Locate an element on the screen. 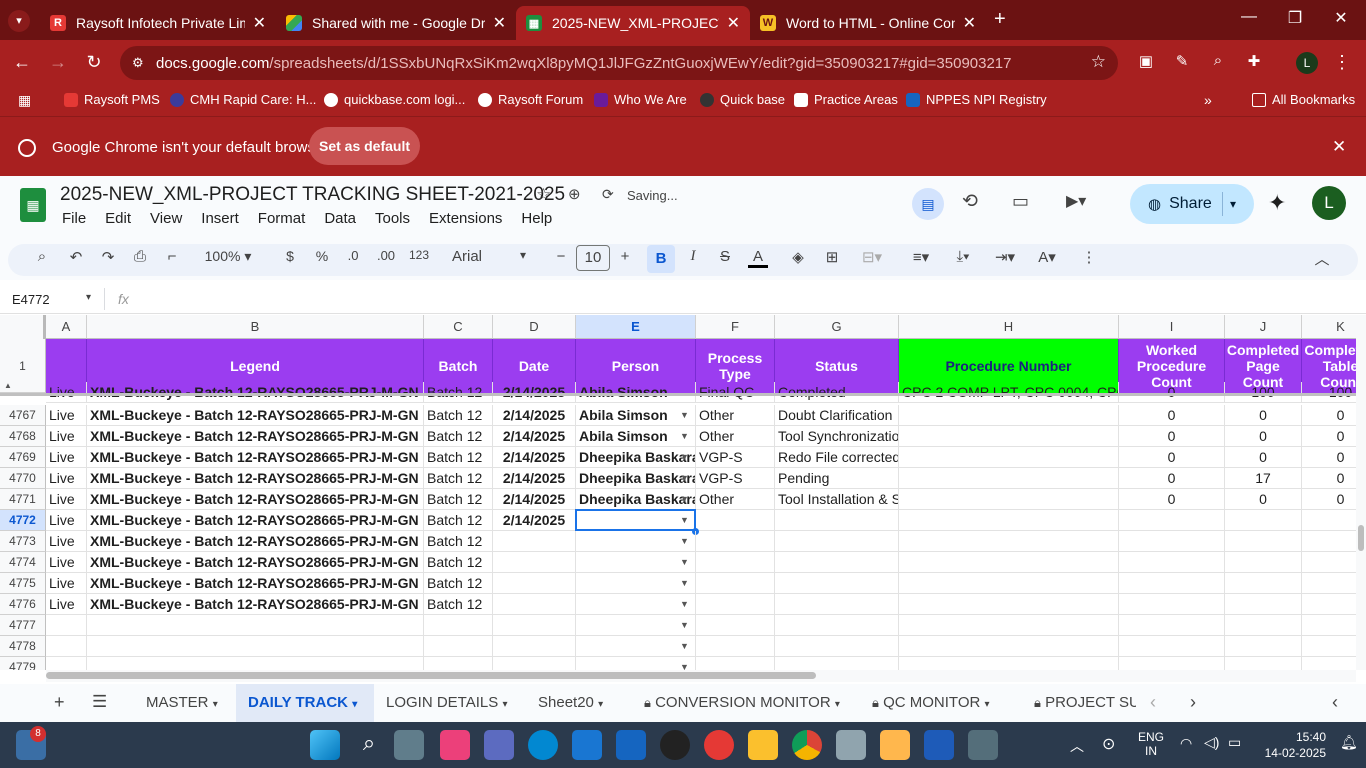 This screenshot has width=1366, height=768. text-rotation-icon: A▾ is located at coordinates (1047, 257).